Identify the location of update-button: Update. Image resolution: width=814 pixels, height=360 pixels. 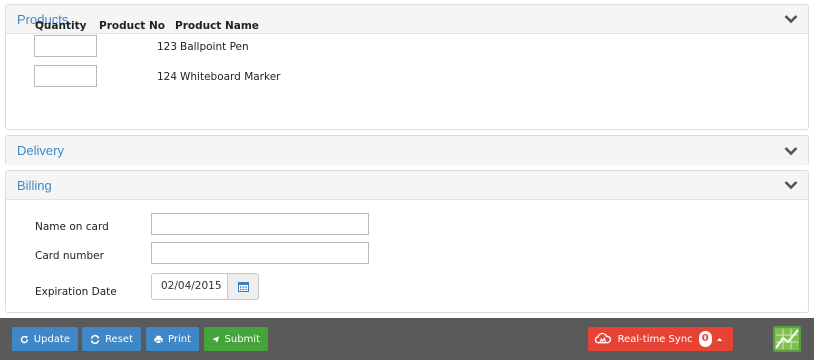
(45, 339).